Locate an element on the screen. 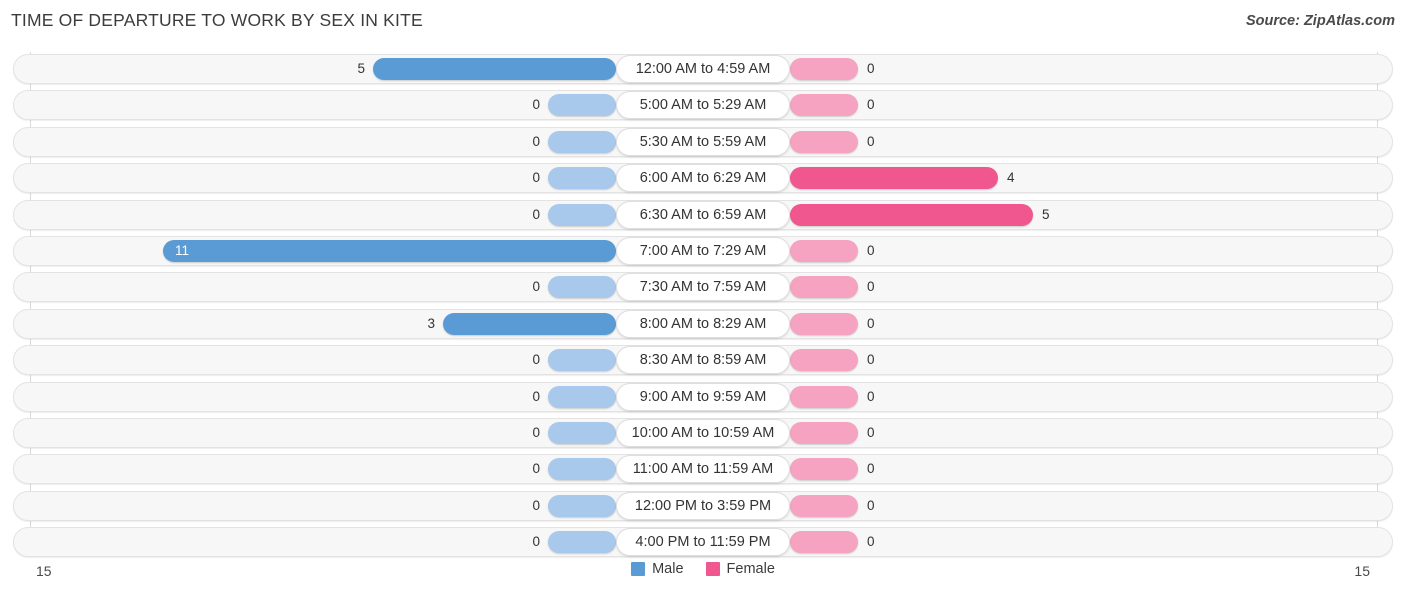 The image size is (1406, 595). category-label: 4:00 PM to 11:59 PM is located at coordinates (703, 542).